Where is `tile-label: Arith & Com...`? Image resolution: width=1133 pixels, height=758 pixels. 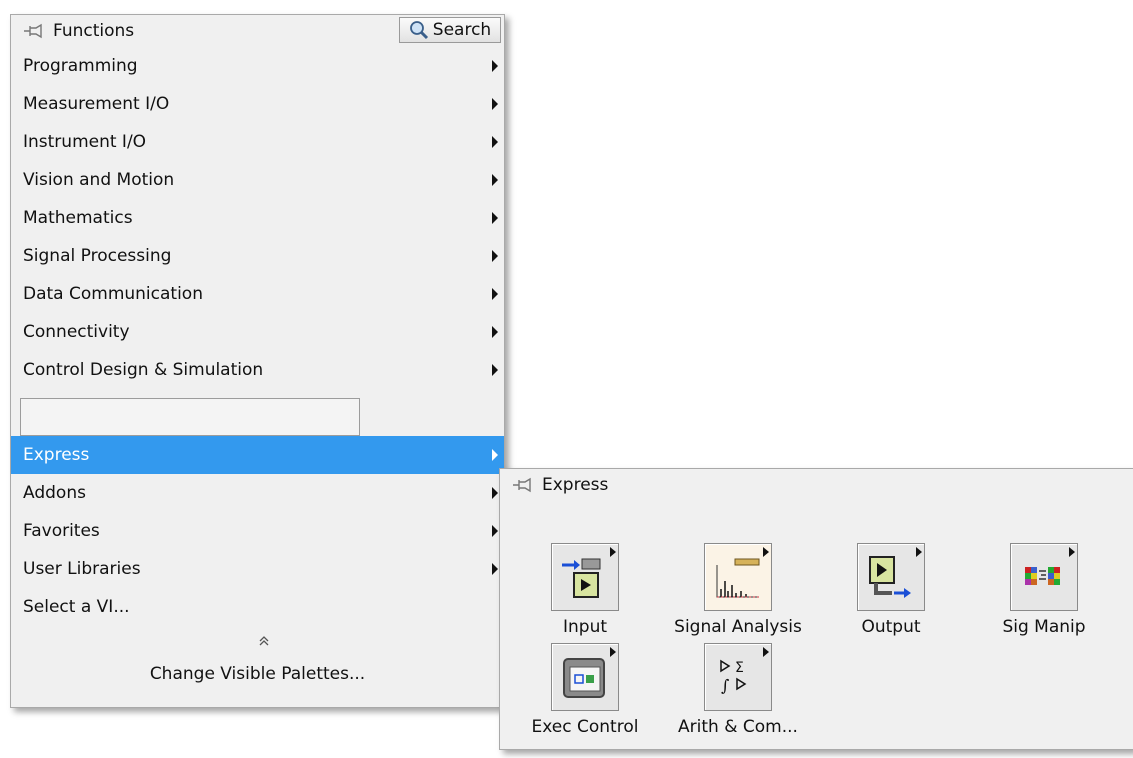 tile-label: Arith & Com... is located at coordinates (738, 727).